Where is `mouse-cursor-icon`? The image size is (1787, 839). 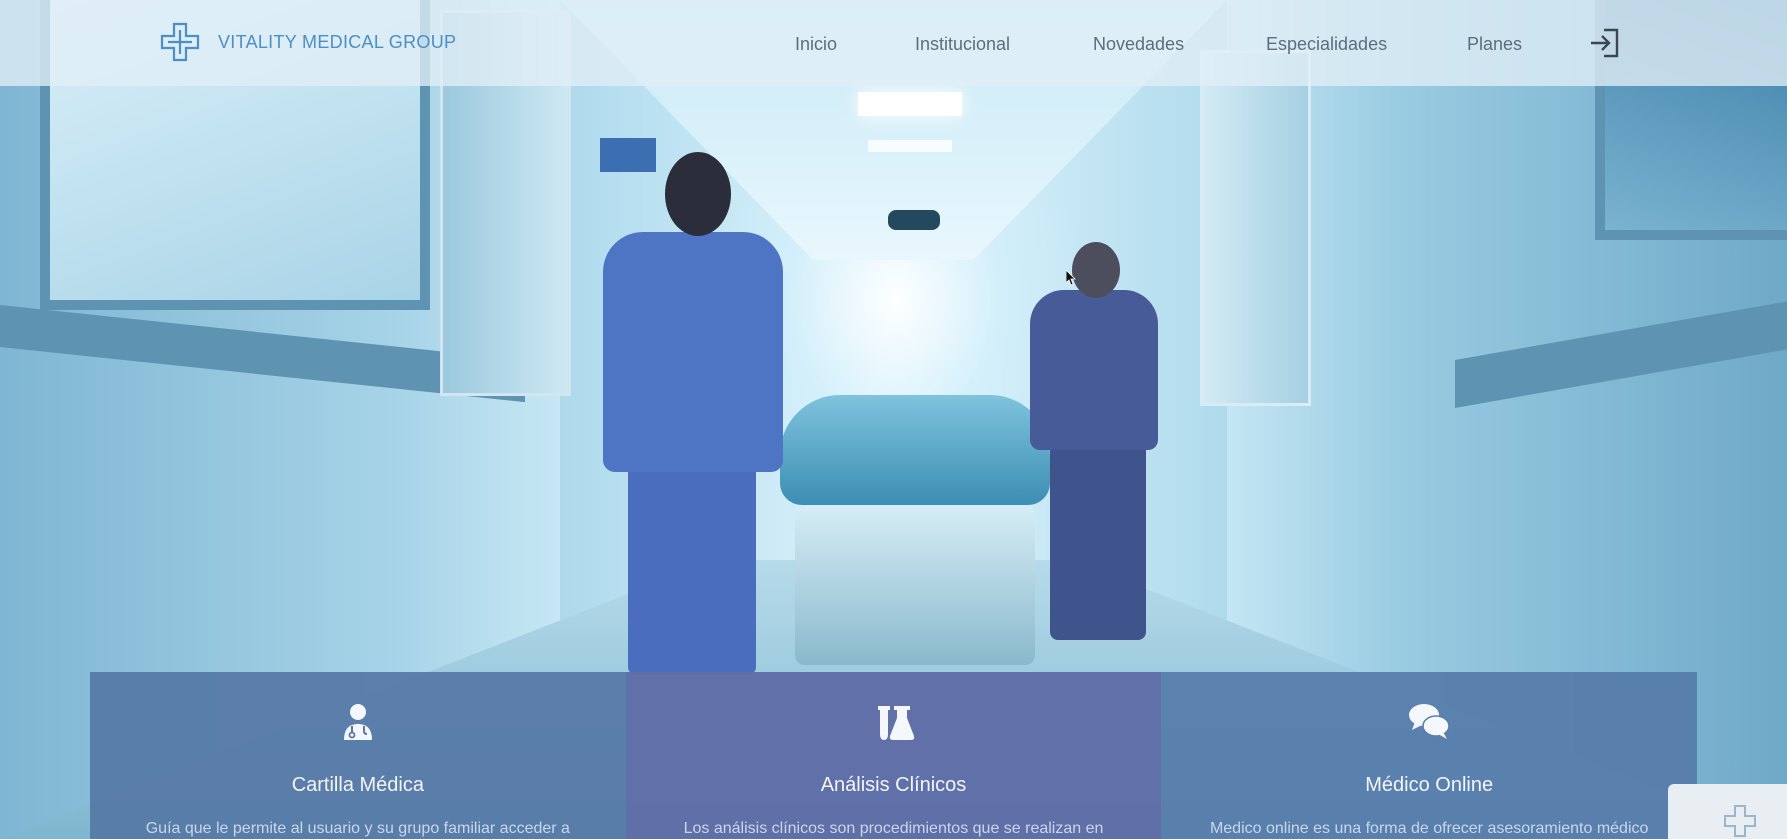 mouse-cursor-icon is located at coordinates (1071, 278).